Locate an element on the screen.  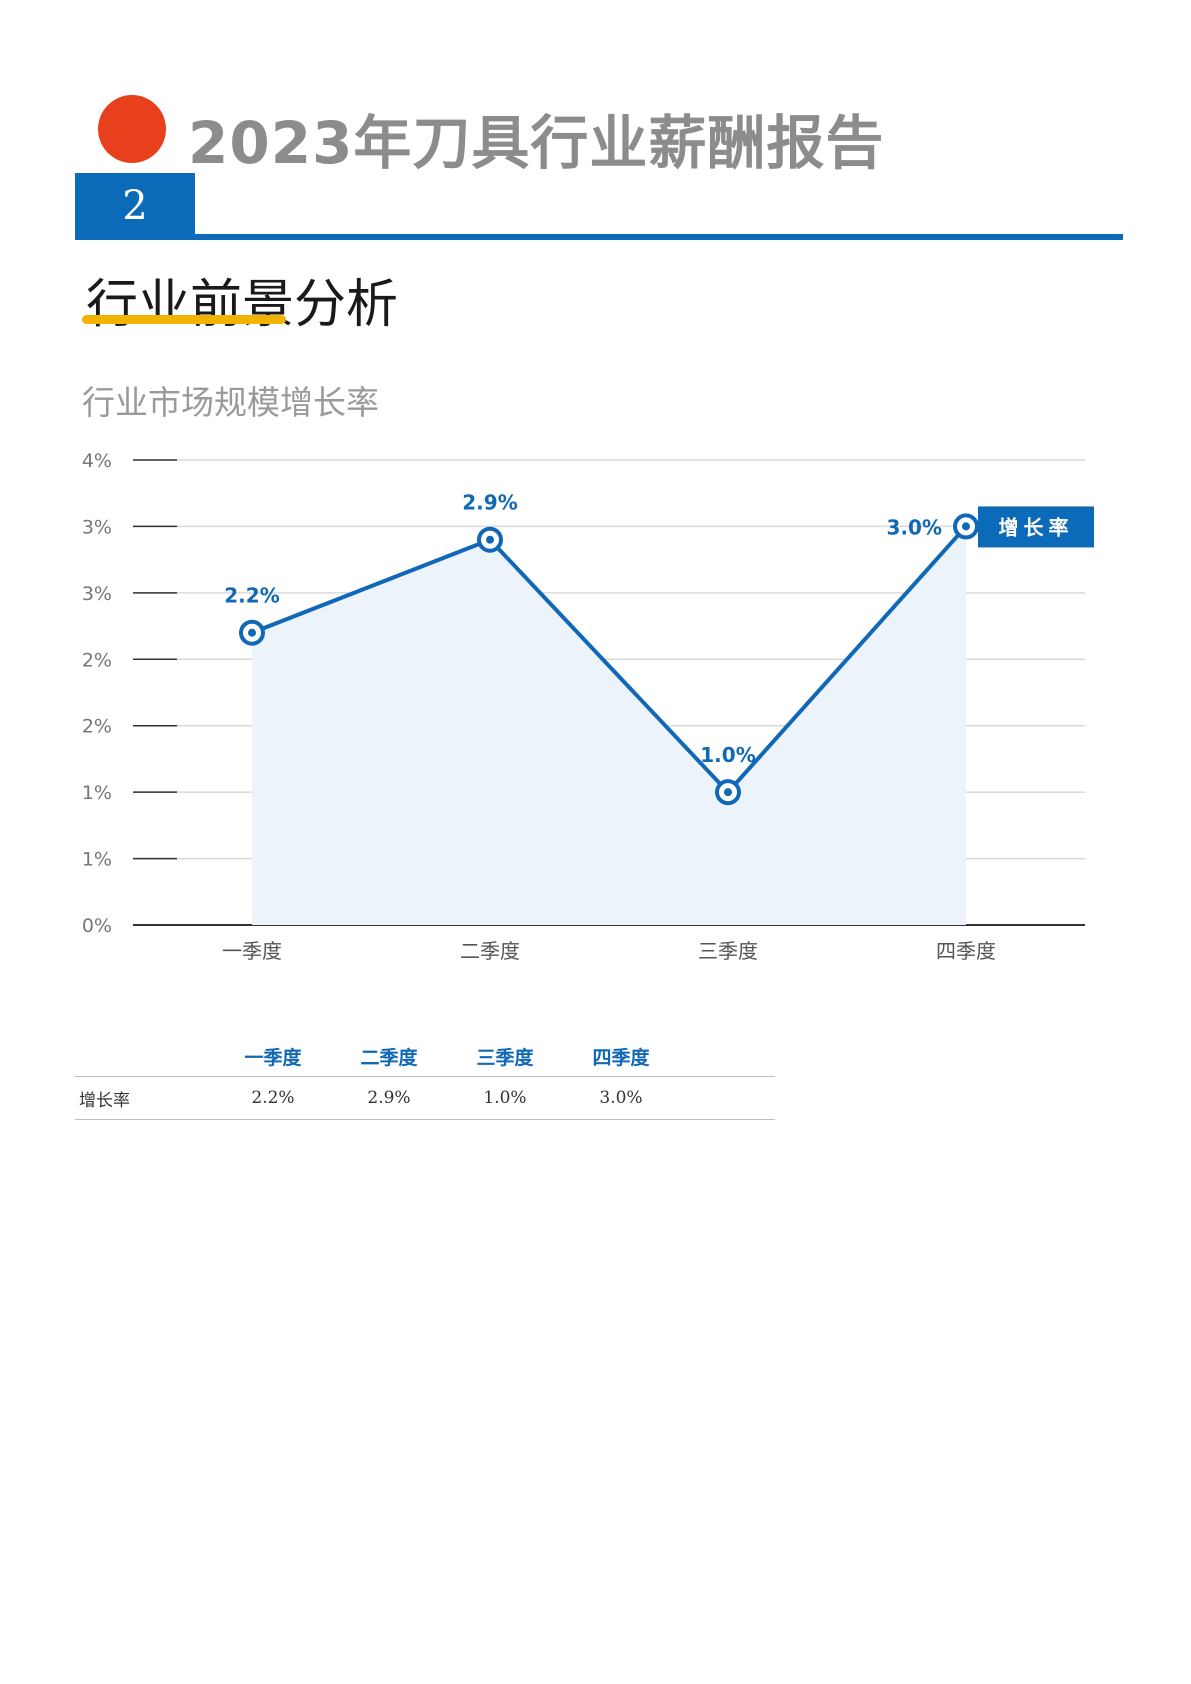
section-title-underline is located at coordinates (184, 319).